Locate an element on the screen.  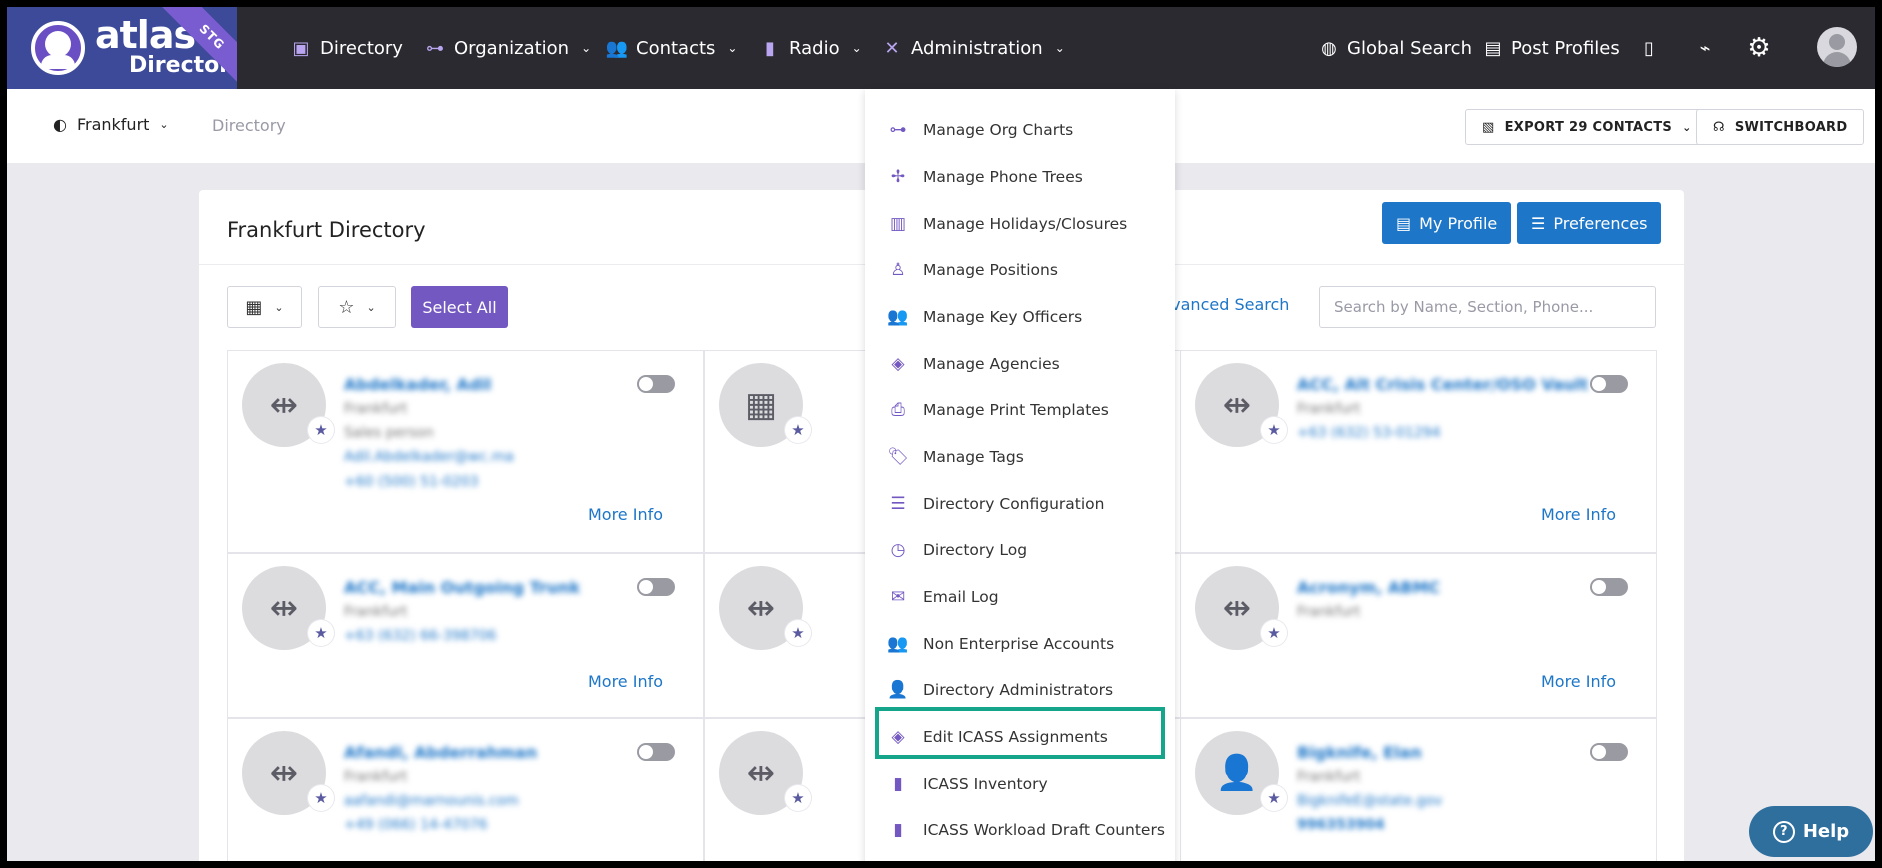
search-input is located at coordinates (1487, 307).